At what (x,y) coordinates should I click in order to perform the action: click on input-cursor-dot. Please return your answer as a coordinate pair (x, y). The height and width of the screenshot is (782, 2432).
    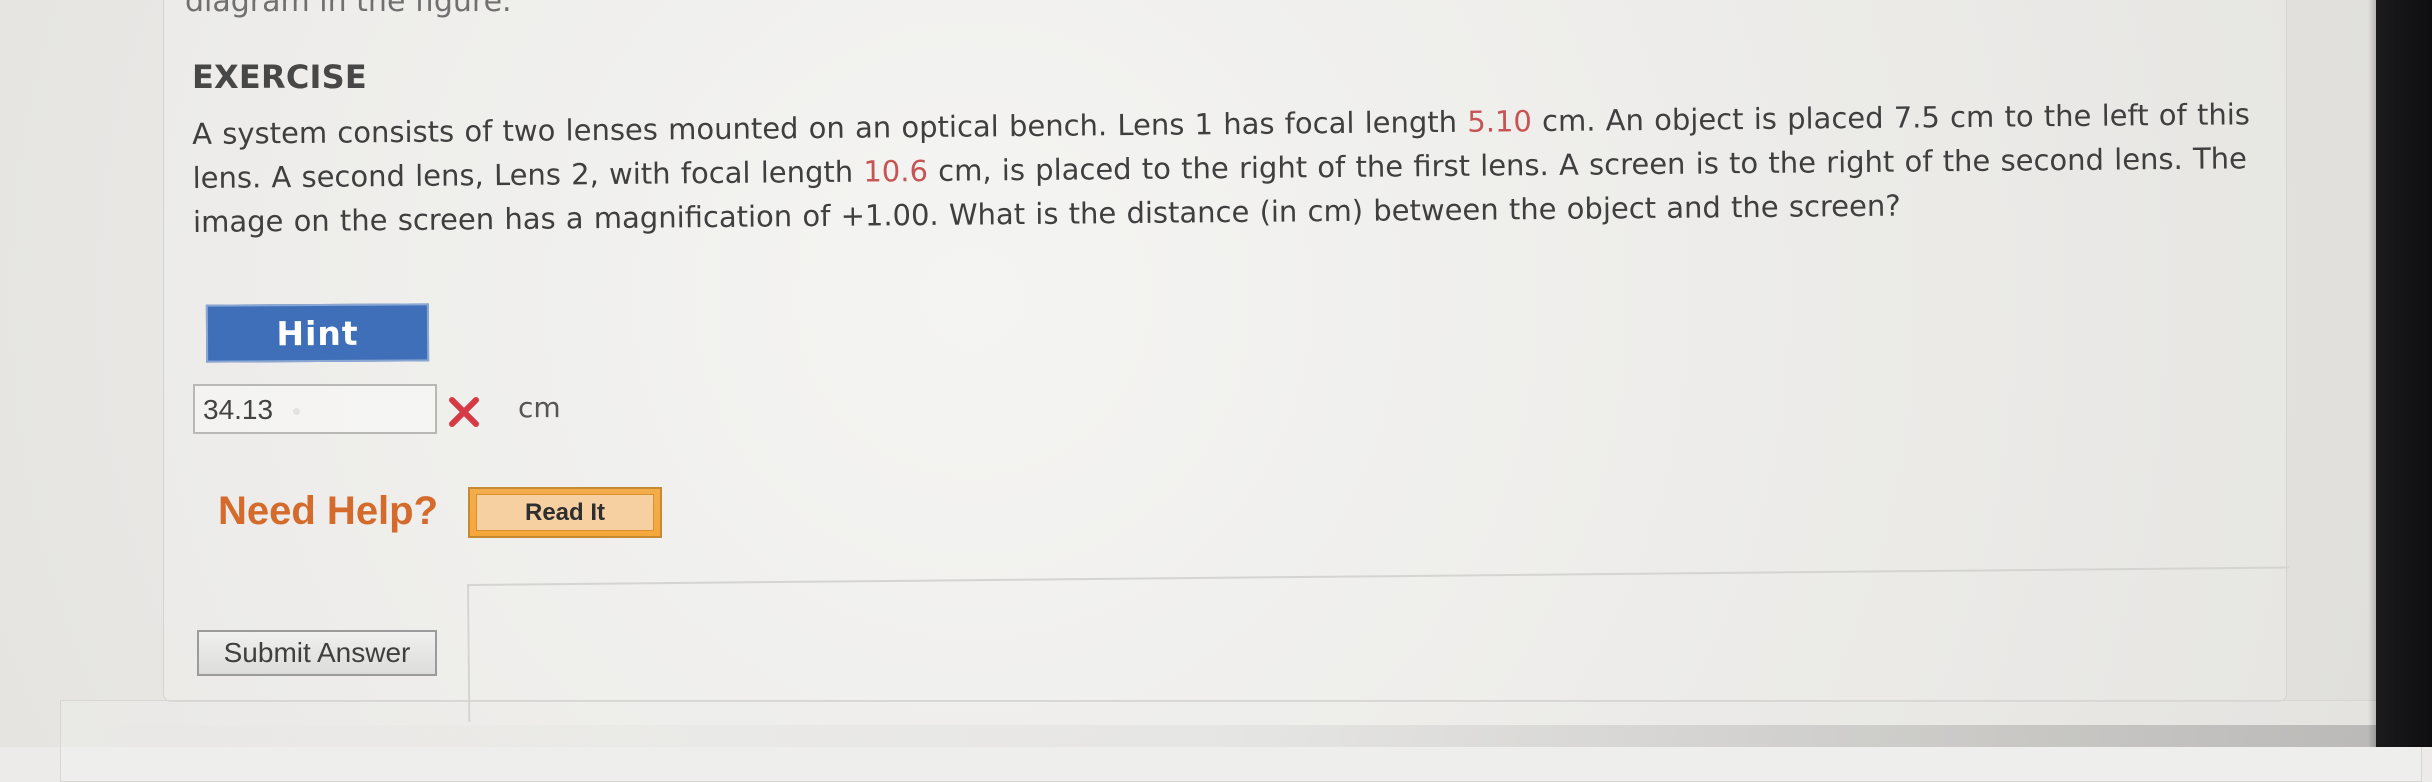
    Looking at the image, I should click on (297, 412).